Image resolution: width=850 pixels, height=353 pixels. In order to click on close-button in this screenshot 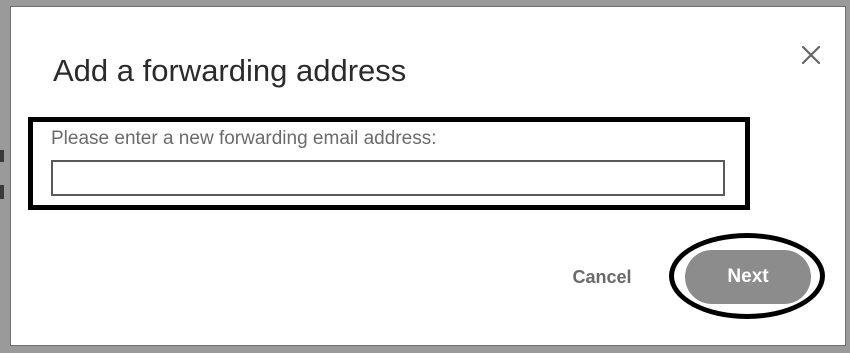, I will do `click(811, 55)`.